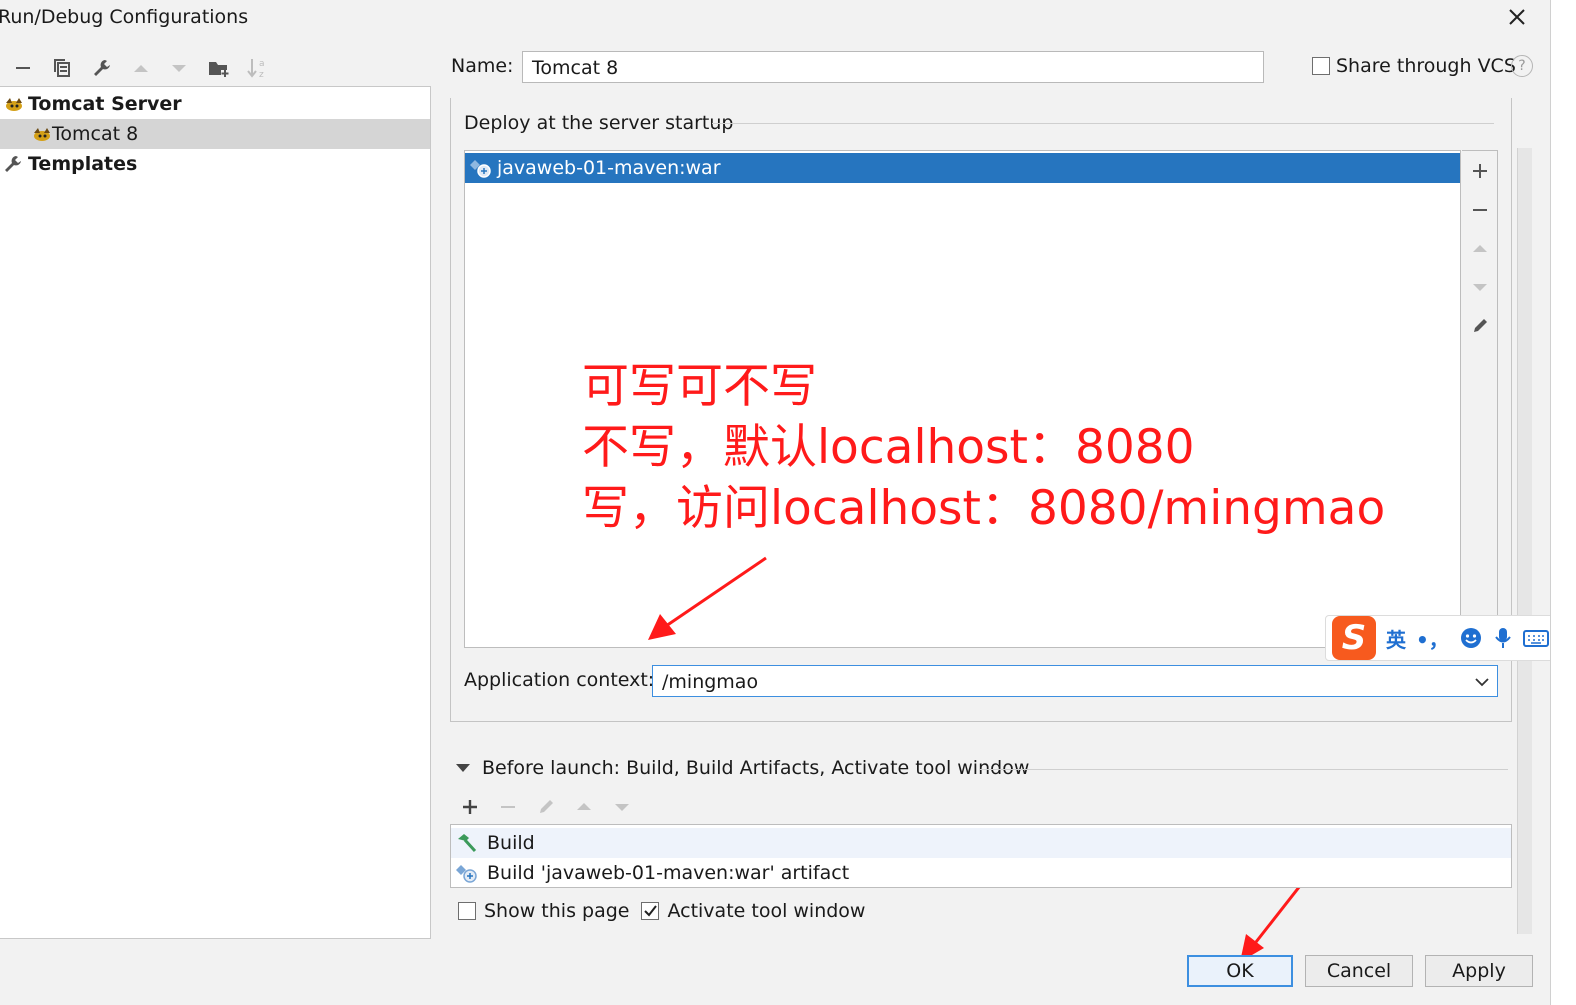 The image size is (1576, 1005). I want to click on checkmark-icon, so click(651, 911).